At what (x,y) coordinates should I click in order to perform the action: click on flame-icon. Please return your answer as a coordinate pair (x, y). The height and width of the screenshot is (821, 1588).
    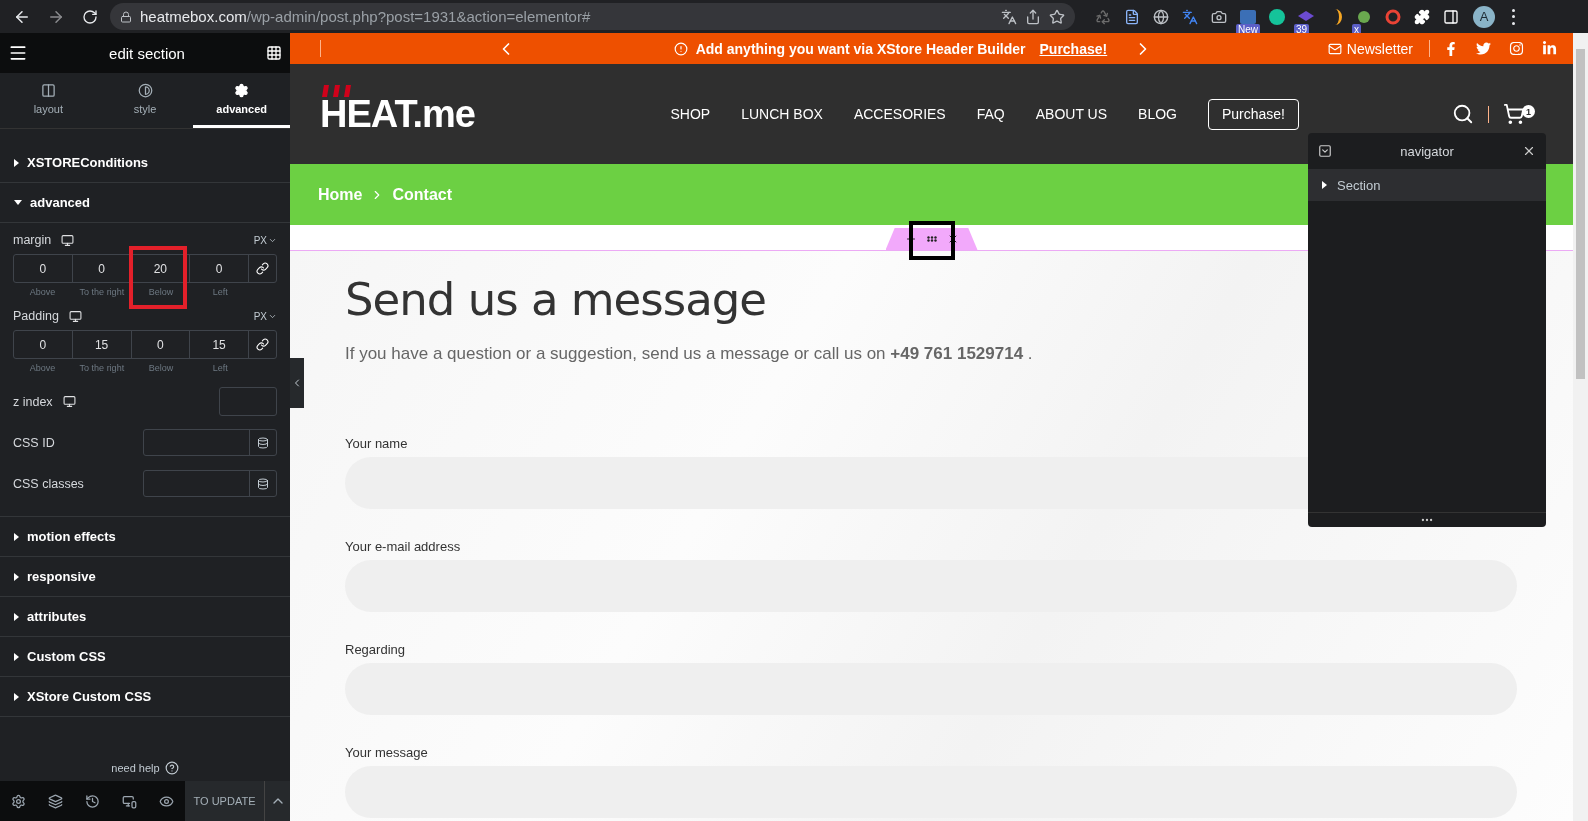
    Looking at the image, I should click on (337, 90).